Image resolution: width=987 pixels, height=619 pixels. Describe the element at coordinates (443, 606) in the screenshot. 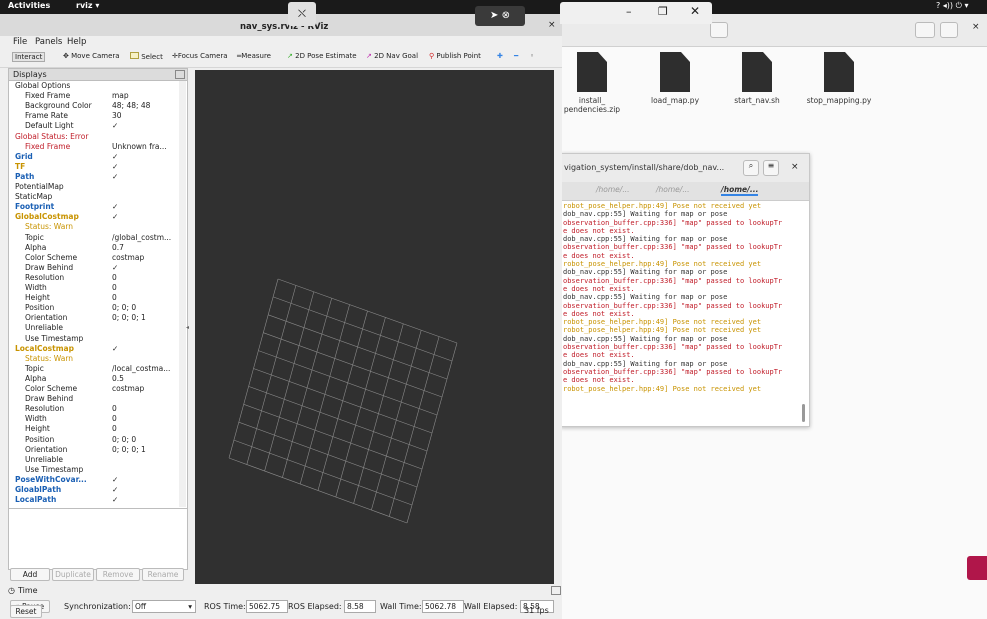

I see `wall-time-field: 5062.78` at that location.